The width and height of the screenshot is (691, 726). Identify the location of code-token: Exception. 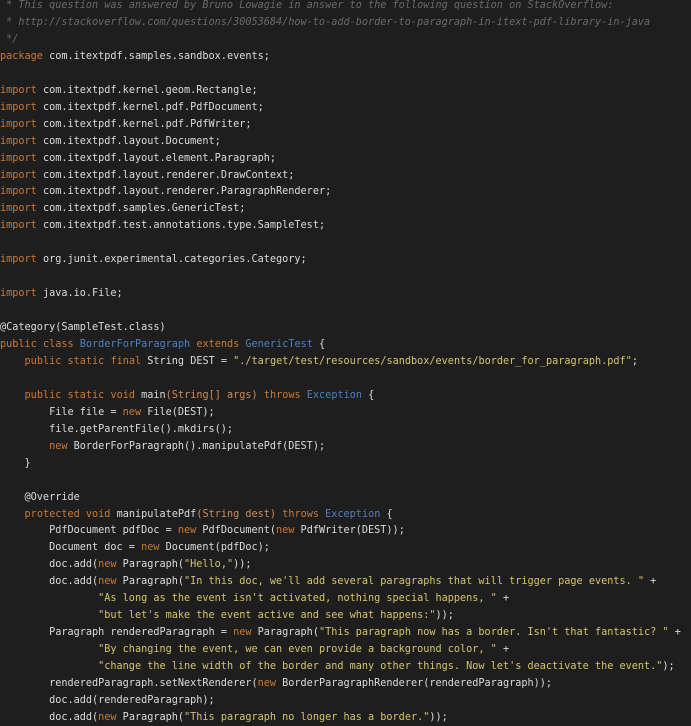
(334, 395).